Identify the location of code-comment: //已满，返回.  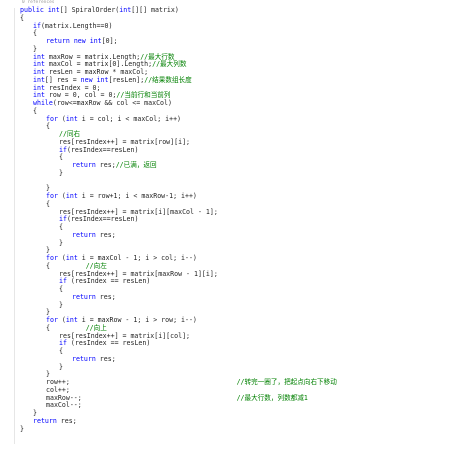
(136, 165).